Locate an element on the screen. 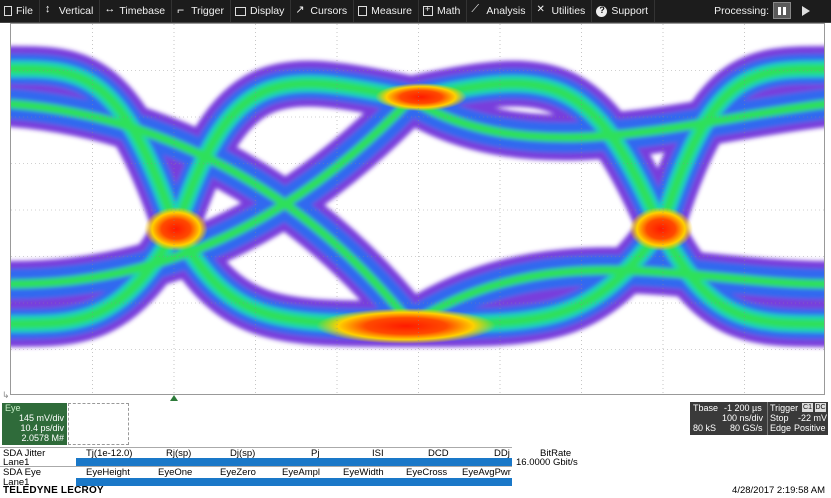 The height and width of the screenshot is (498, 831). support-icon is located at coordinates (602, 11).